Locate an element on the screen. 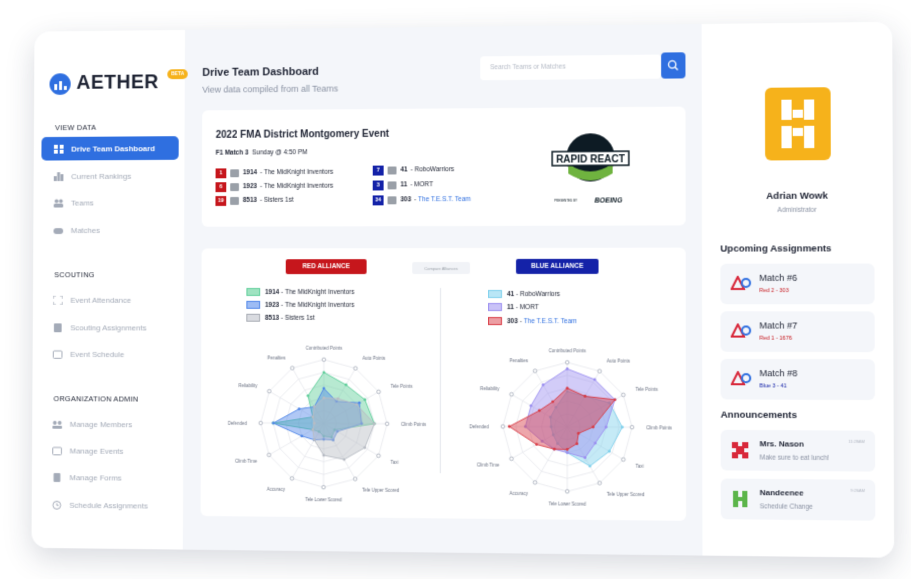  nav-label: Schedule Assignments is located at coordinates (108, 505).